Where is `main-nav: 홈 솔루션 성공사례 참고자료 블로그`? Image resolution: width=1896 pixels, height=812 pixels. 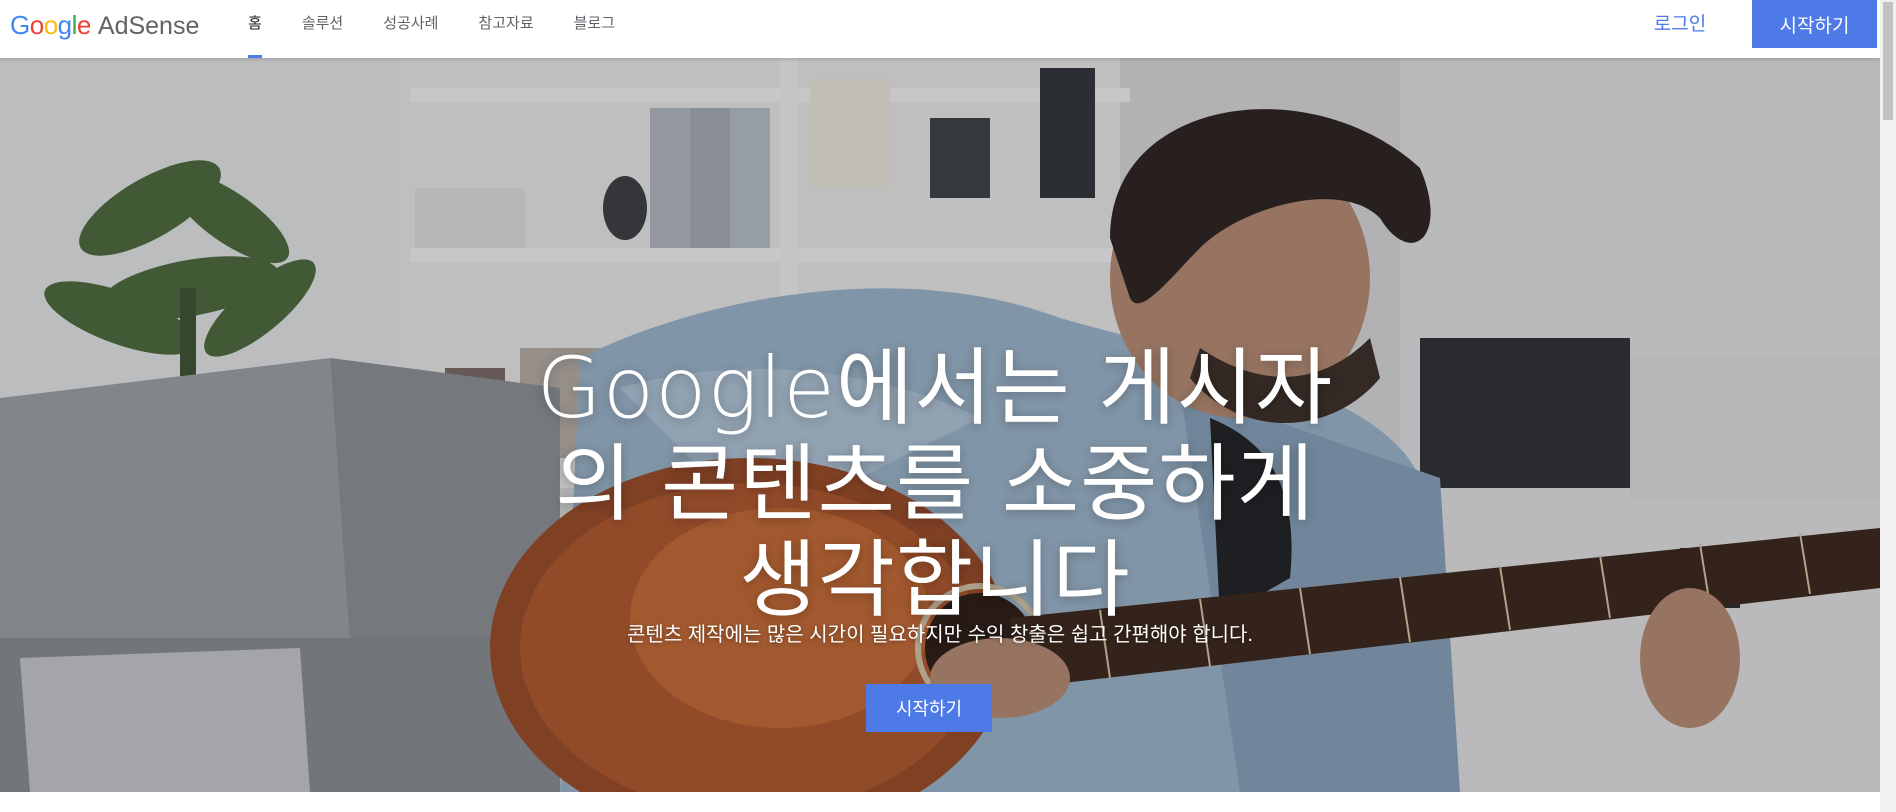 main-nav: 홈 솔루션 성공사례 참고자료 블로그 is located at coordinates (431, 29).